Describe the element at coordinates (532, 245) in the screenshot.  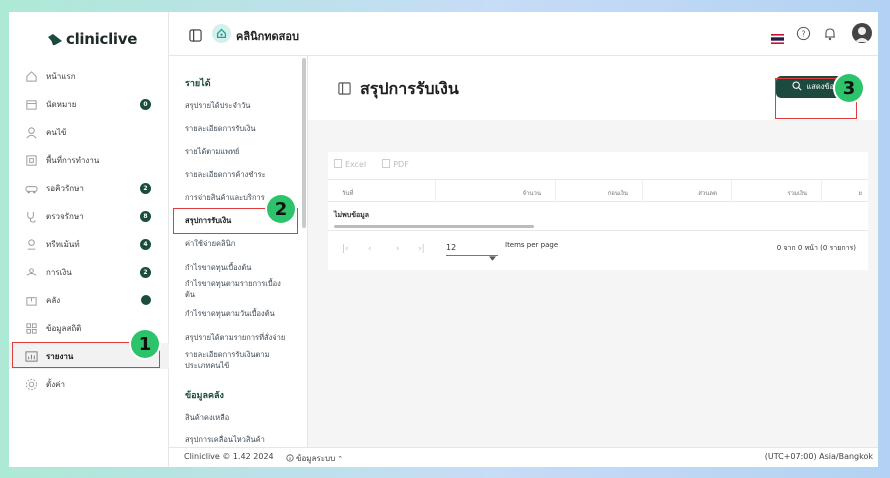
I see `items-per-page-label: Items per page` at that location.